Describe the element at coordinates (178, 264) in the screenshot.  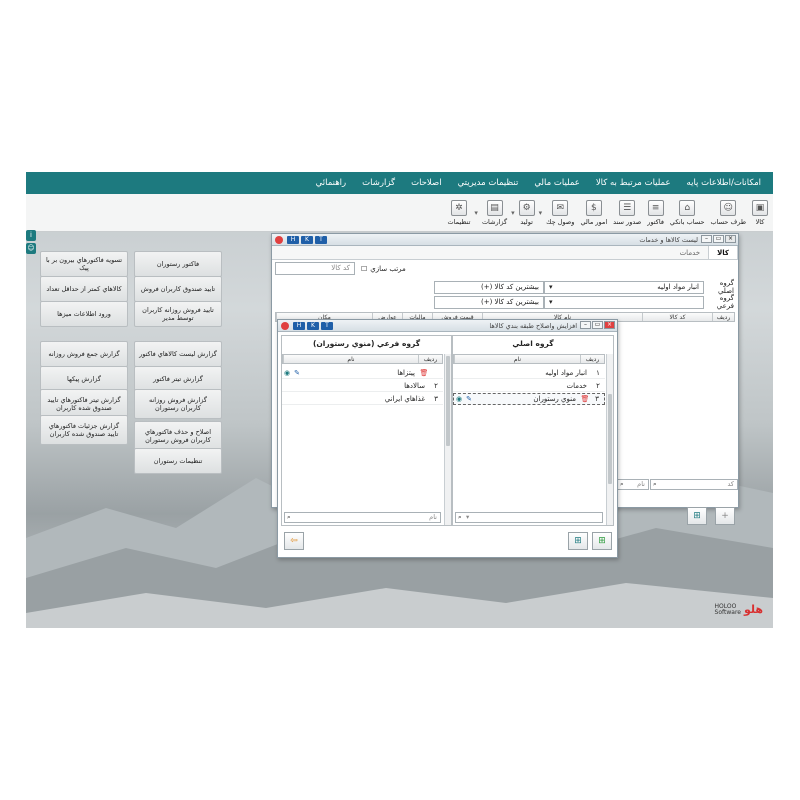
I see `restaurant-invoice-button: فاکتور رستوران` at that location.